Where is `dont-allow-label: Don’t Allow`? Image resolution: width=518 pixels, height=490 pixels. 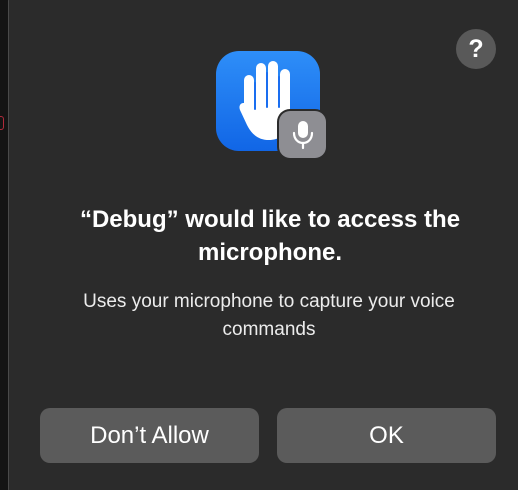
dont-allow-label: Don’t Allow is located at coordinates (149, 435).